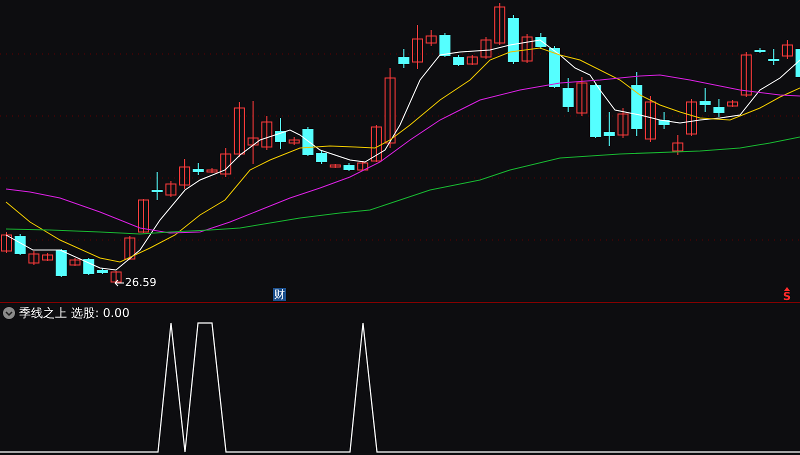  Describe the element at coordinates (279, 294) in the screenshot. I see `finance-marker: 财` at that location.